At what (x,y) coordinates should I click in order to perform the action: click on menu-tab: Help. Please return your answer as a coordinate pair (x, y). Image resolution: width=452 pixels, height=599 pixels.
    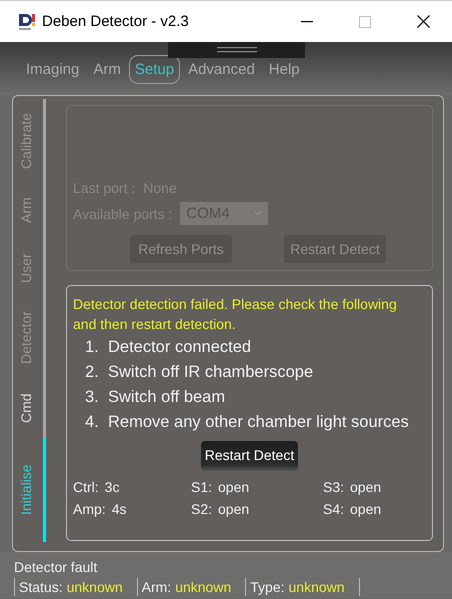
    Looking at the image, I should click on (284, 69).